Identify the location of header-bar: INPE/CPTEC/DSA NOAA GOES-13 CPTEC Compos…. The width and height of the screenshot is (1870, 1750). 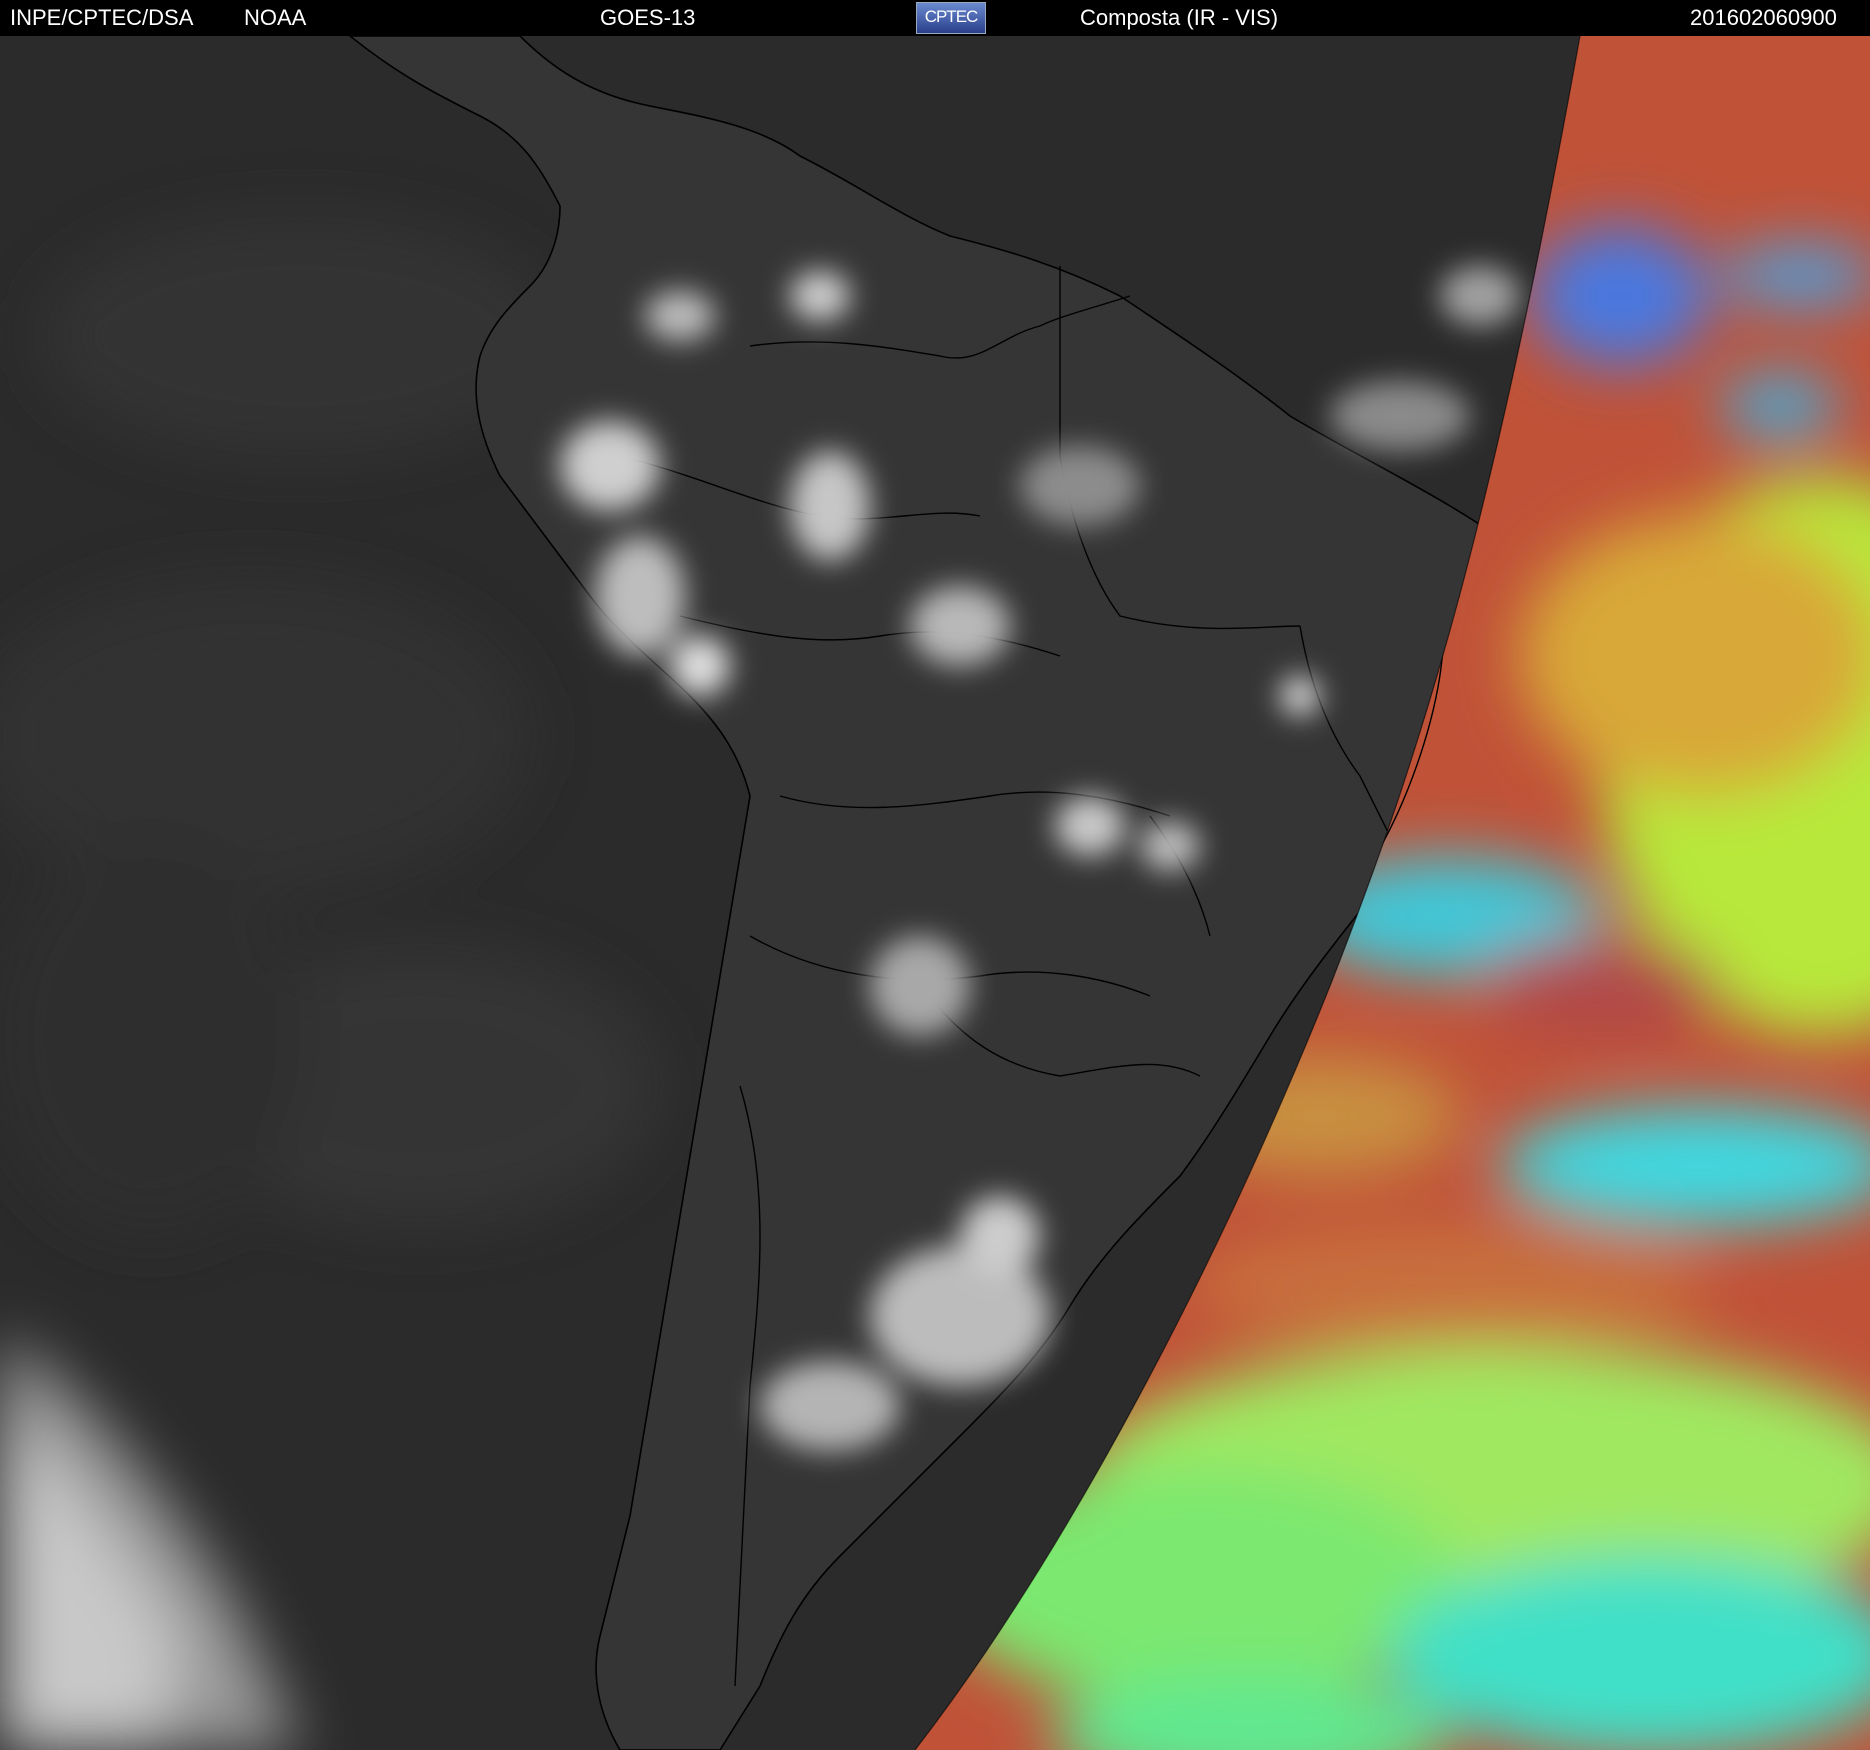
(935, 18).